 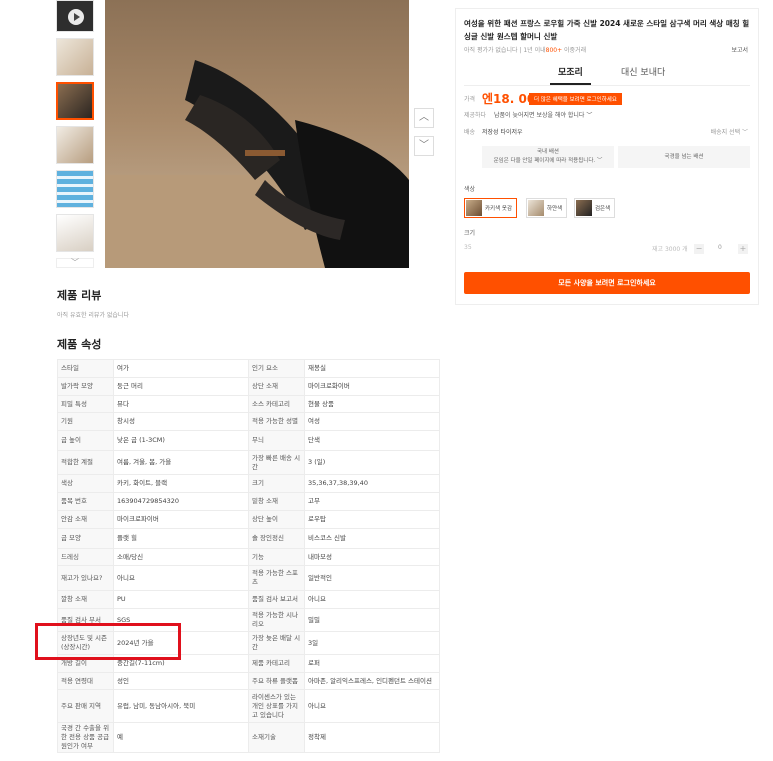 I want to click on attribute-row: 굽 모양 플랫 힐솔 장인정신 비스코스 신발, so click(x=248, y=538).